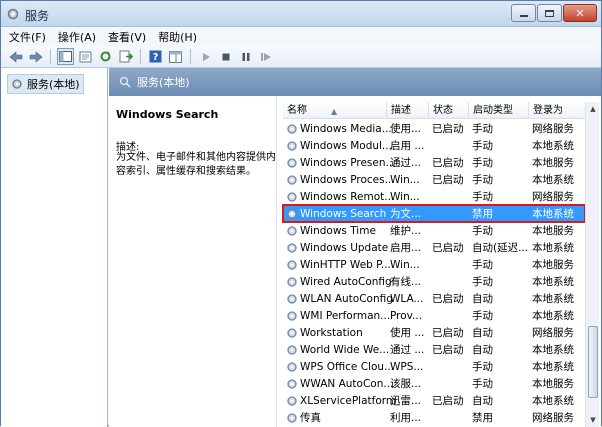 The image size is (602, 427). I want to click on refresh-button, so click(105, 56).